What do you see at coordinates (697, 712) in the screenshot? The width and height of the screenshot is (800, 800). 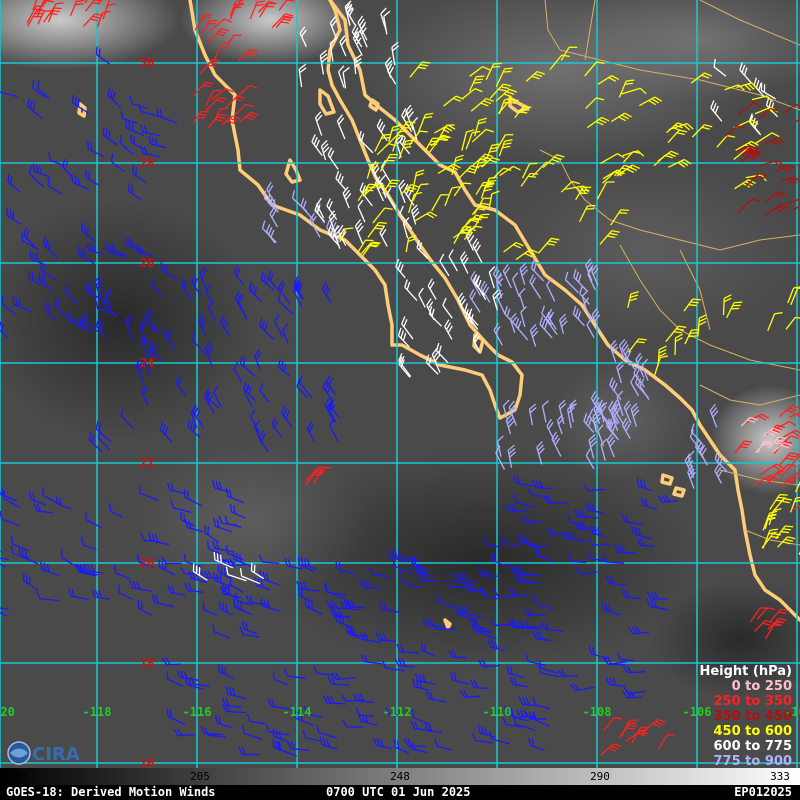 I see `longitude-label: -106` at bounding box center [697, 712].